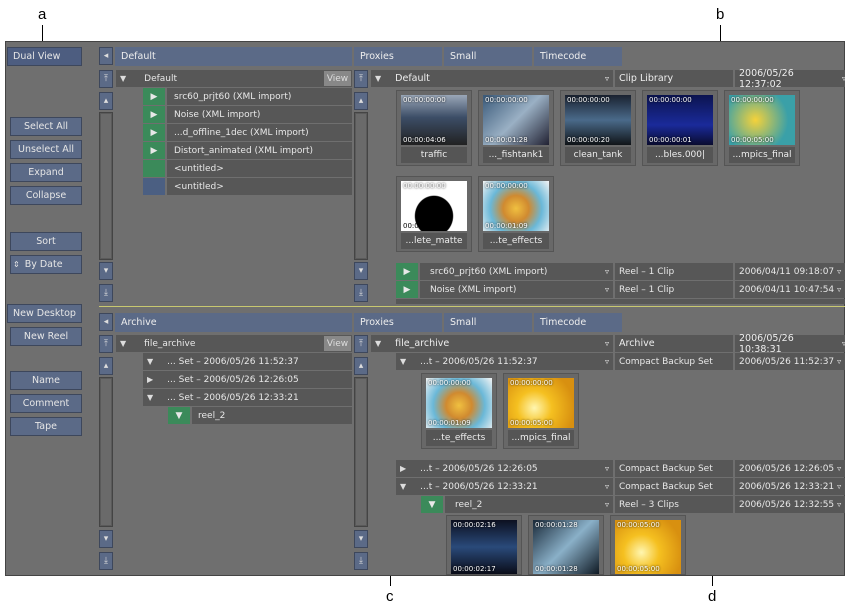 Image resolution: width=845 pixels, height=606 pixels. What do you see at coordinates (154, 168) in the screenshot?
I see `tree-item-marker` at bounding box center [154, 168].